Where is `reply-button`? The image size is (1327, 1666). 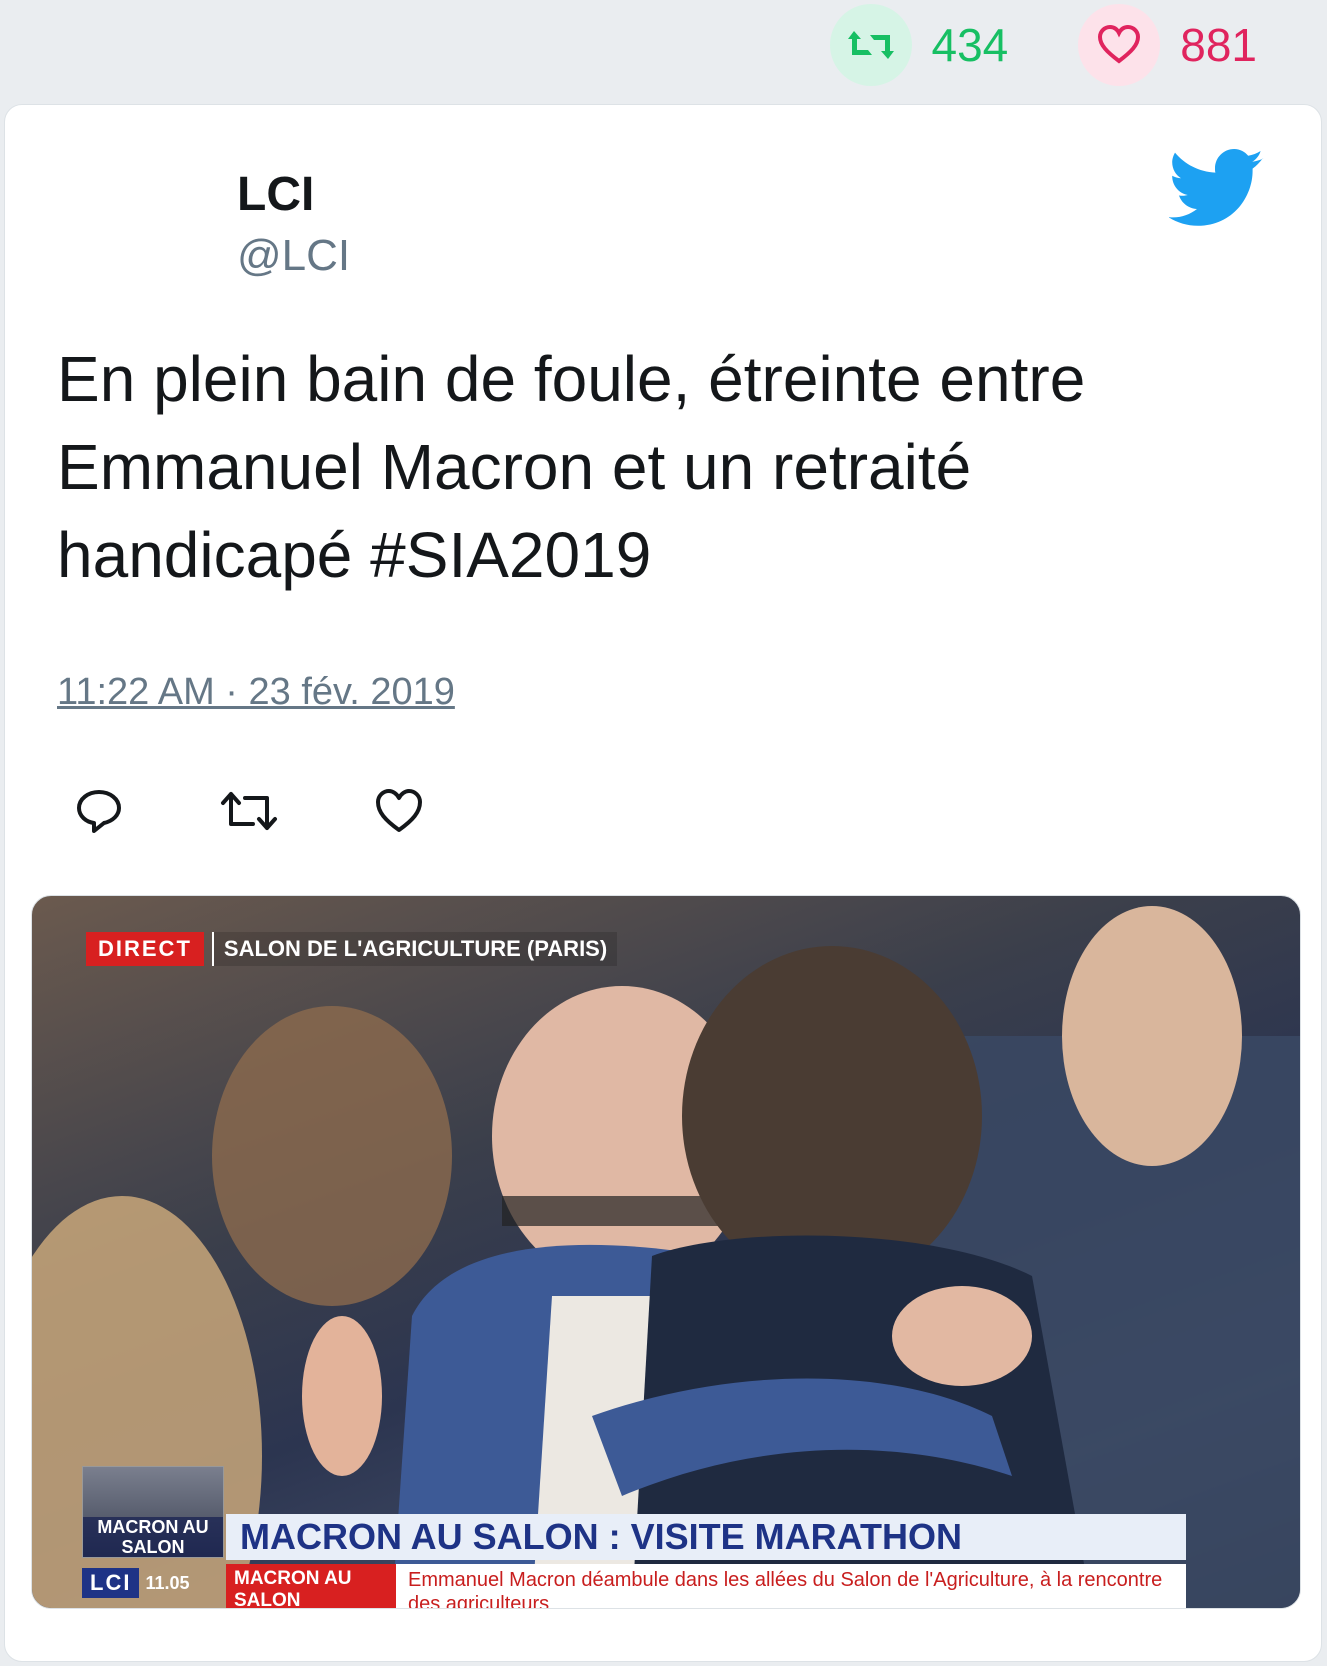 reply-button is located at coordinates (99, 811).